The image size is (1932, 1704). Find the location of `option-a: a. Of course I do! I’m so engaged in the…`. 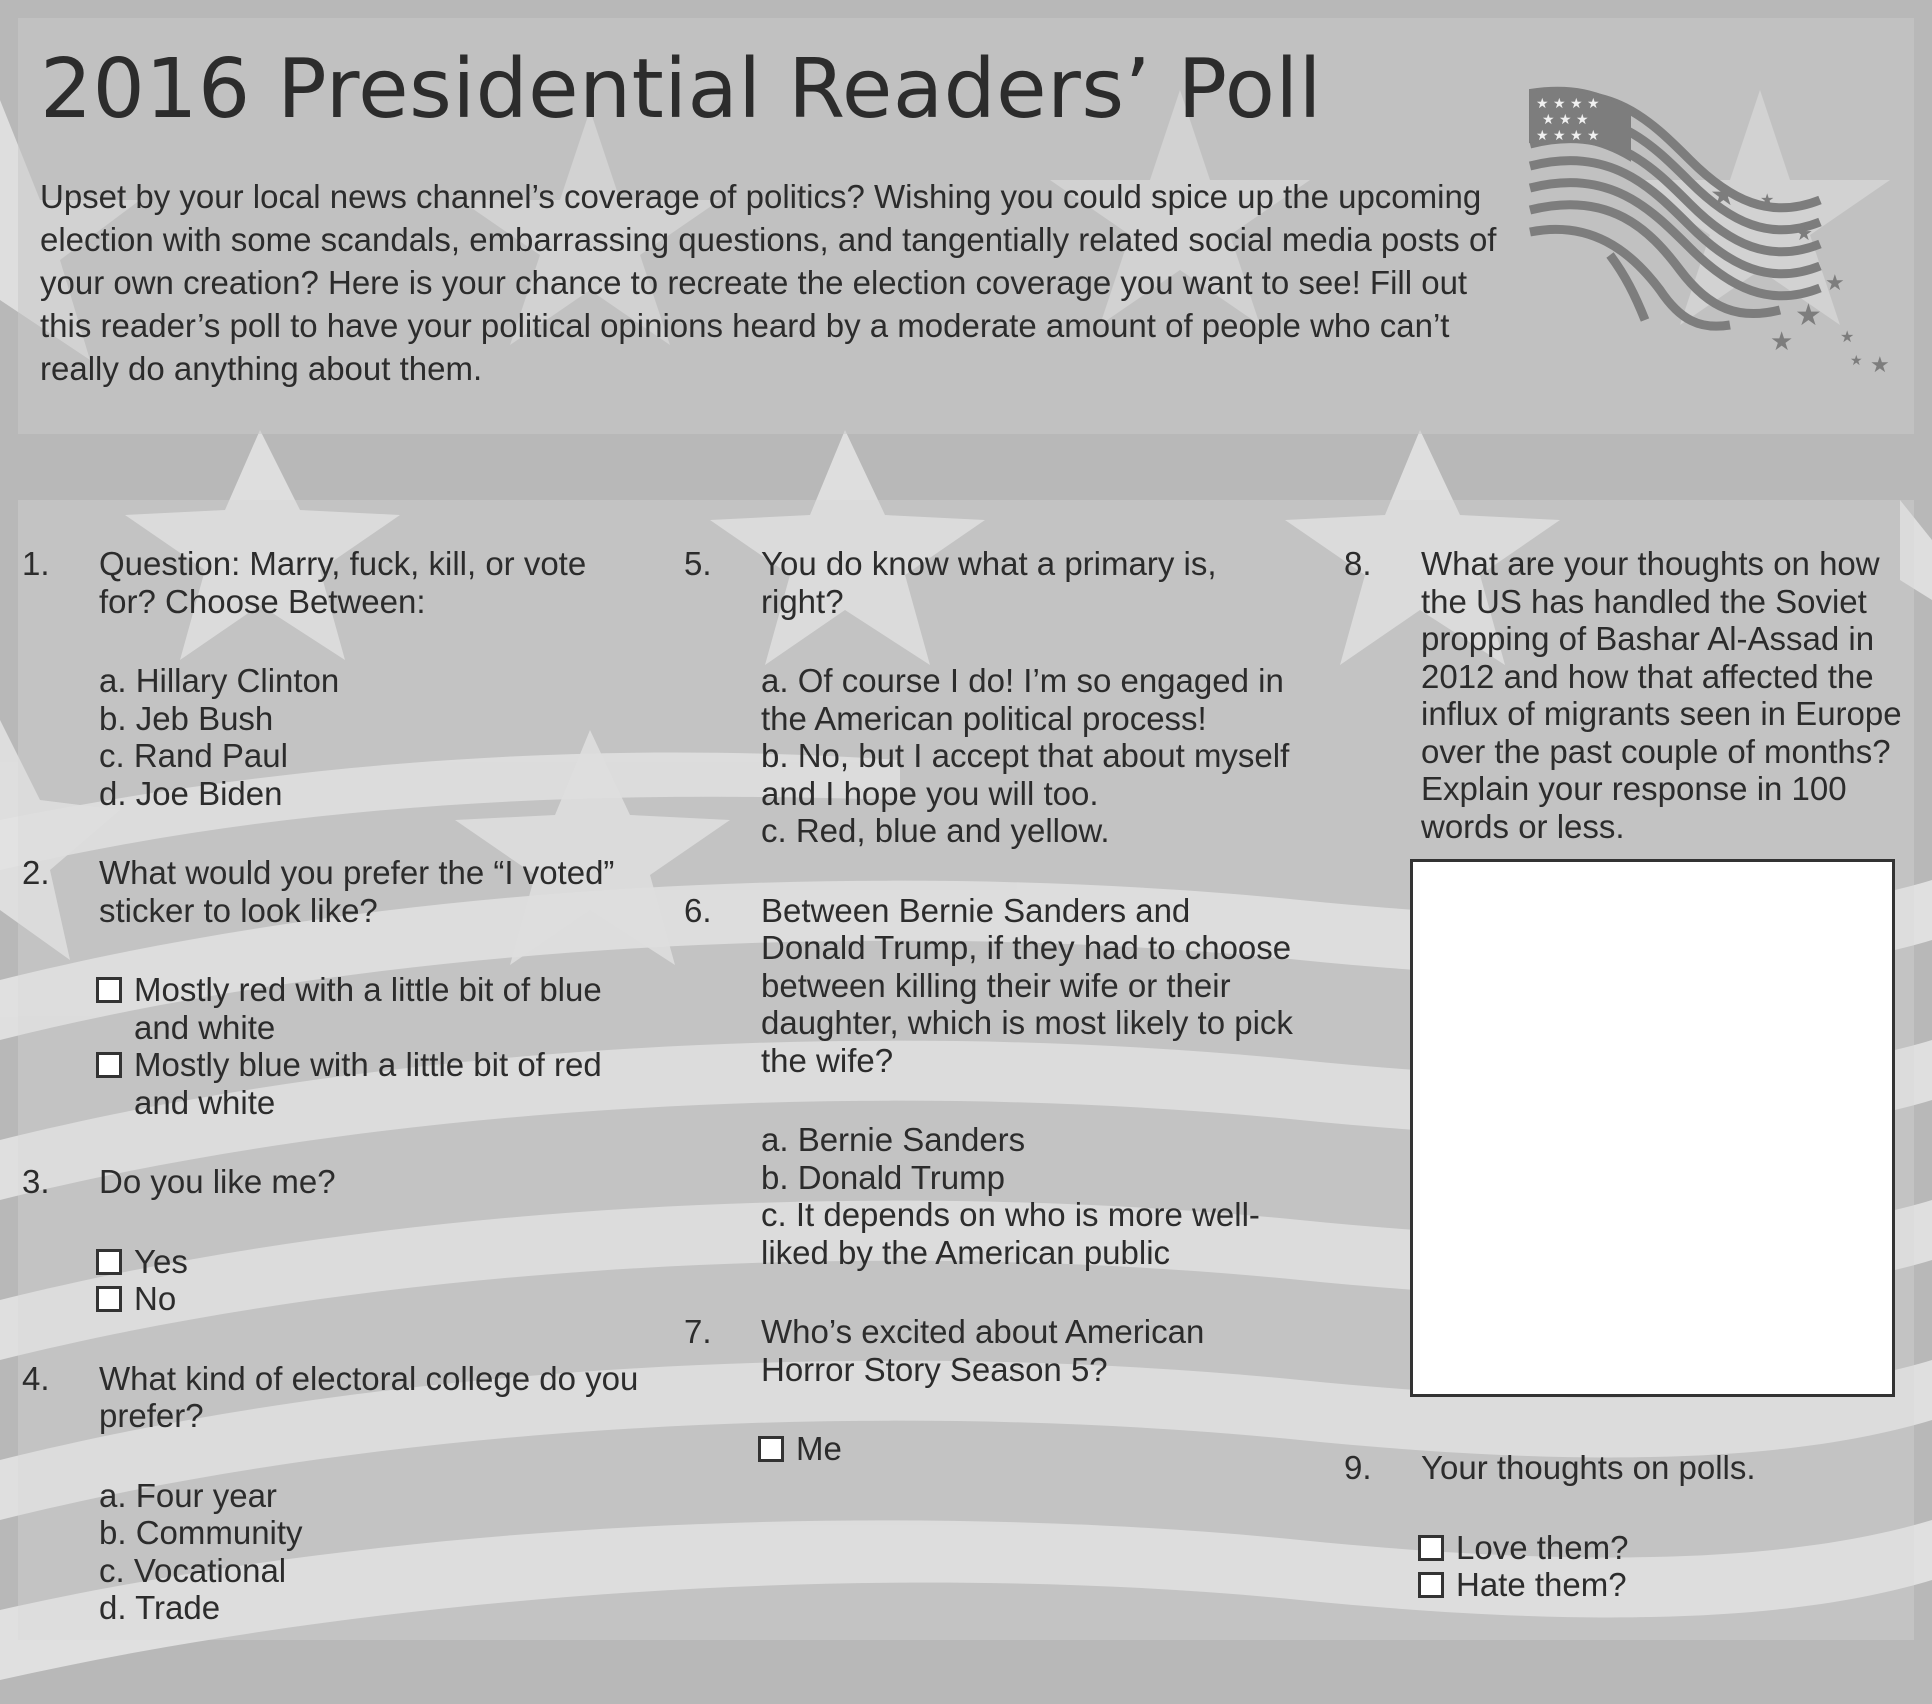

option-a: a. Of course I do! I’m so engaged in the… is located at coordinates (1022, 699).